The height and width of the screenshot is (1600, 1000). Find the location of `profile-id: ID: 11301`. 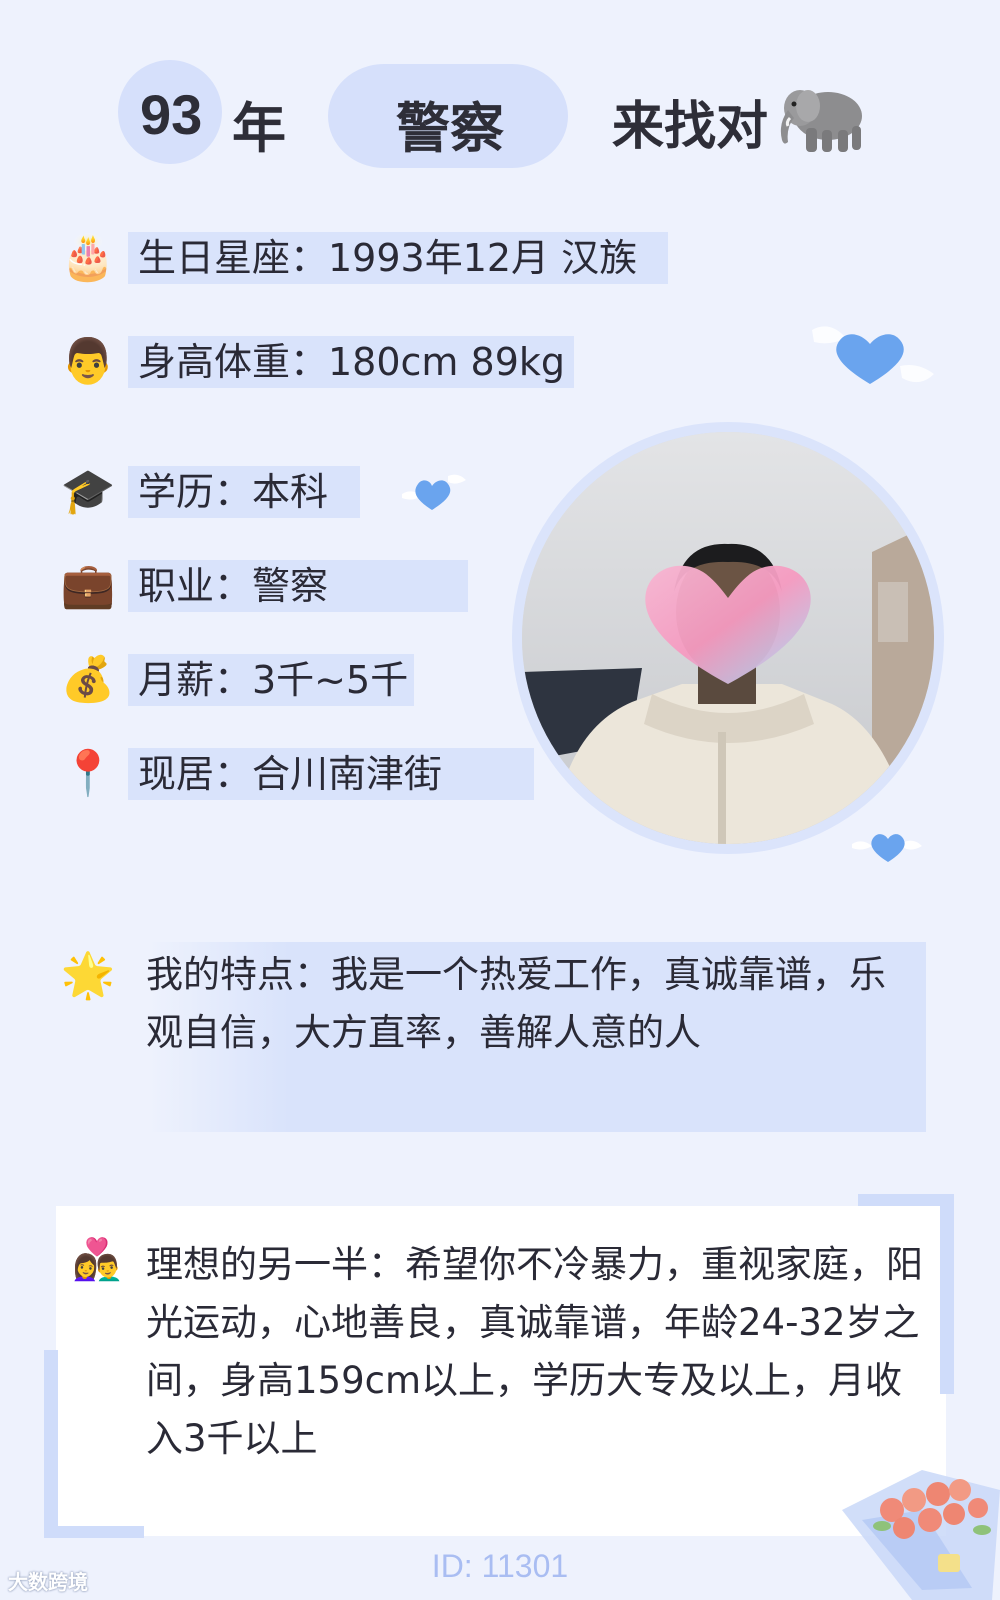

profile-id: ID: 11301 is located at coordinates (500, 1566).